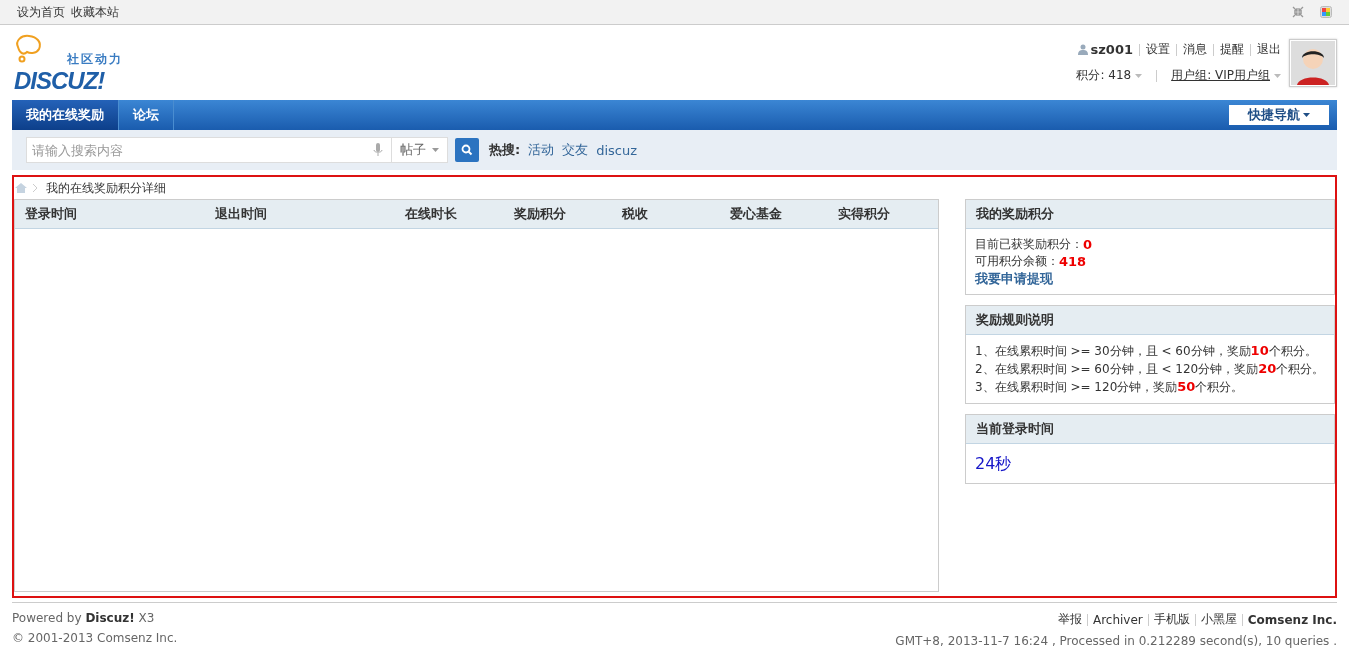 The image size is (1349, 667). Describe the element at coordinates (378, 150) in the screenshot. I see `microphone-icon` at that location.